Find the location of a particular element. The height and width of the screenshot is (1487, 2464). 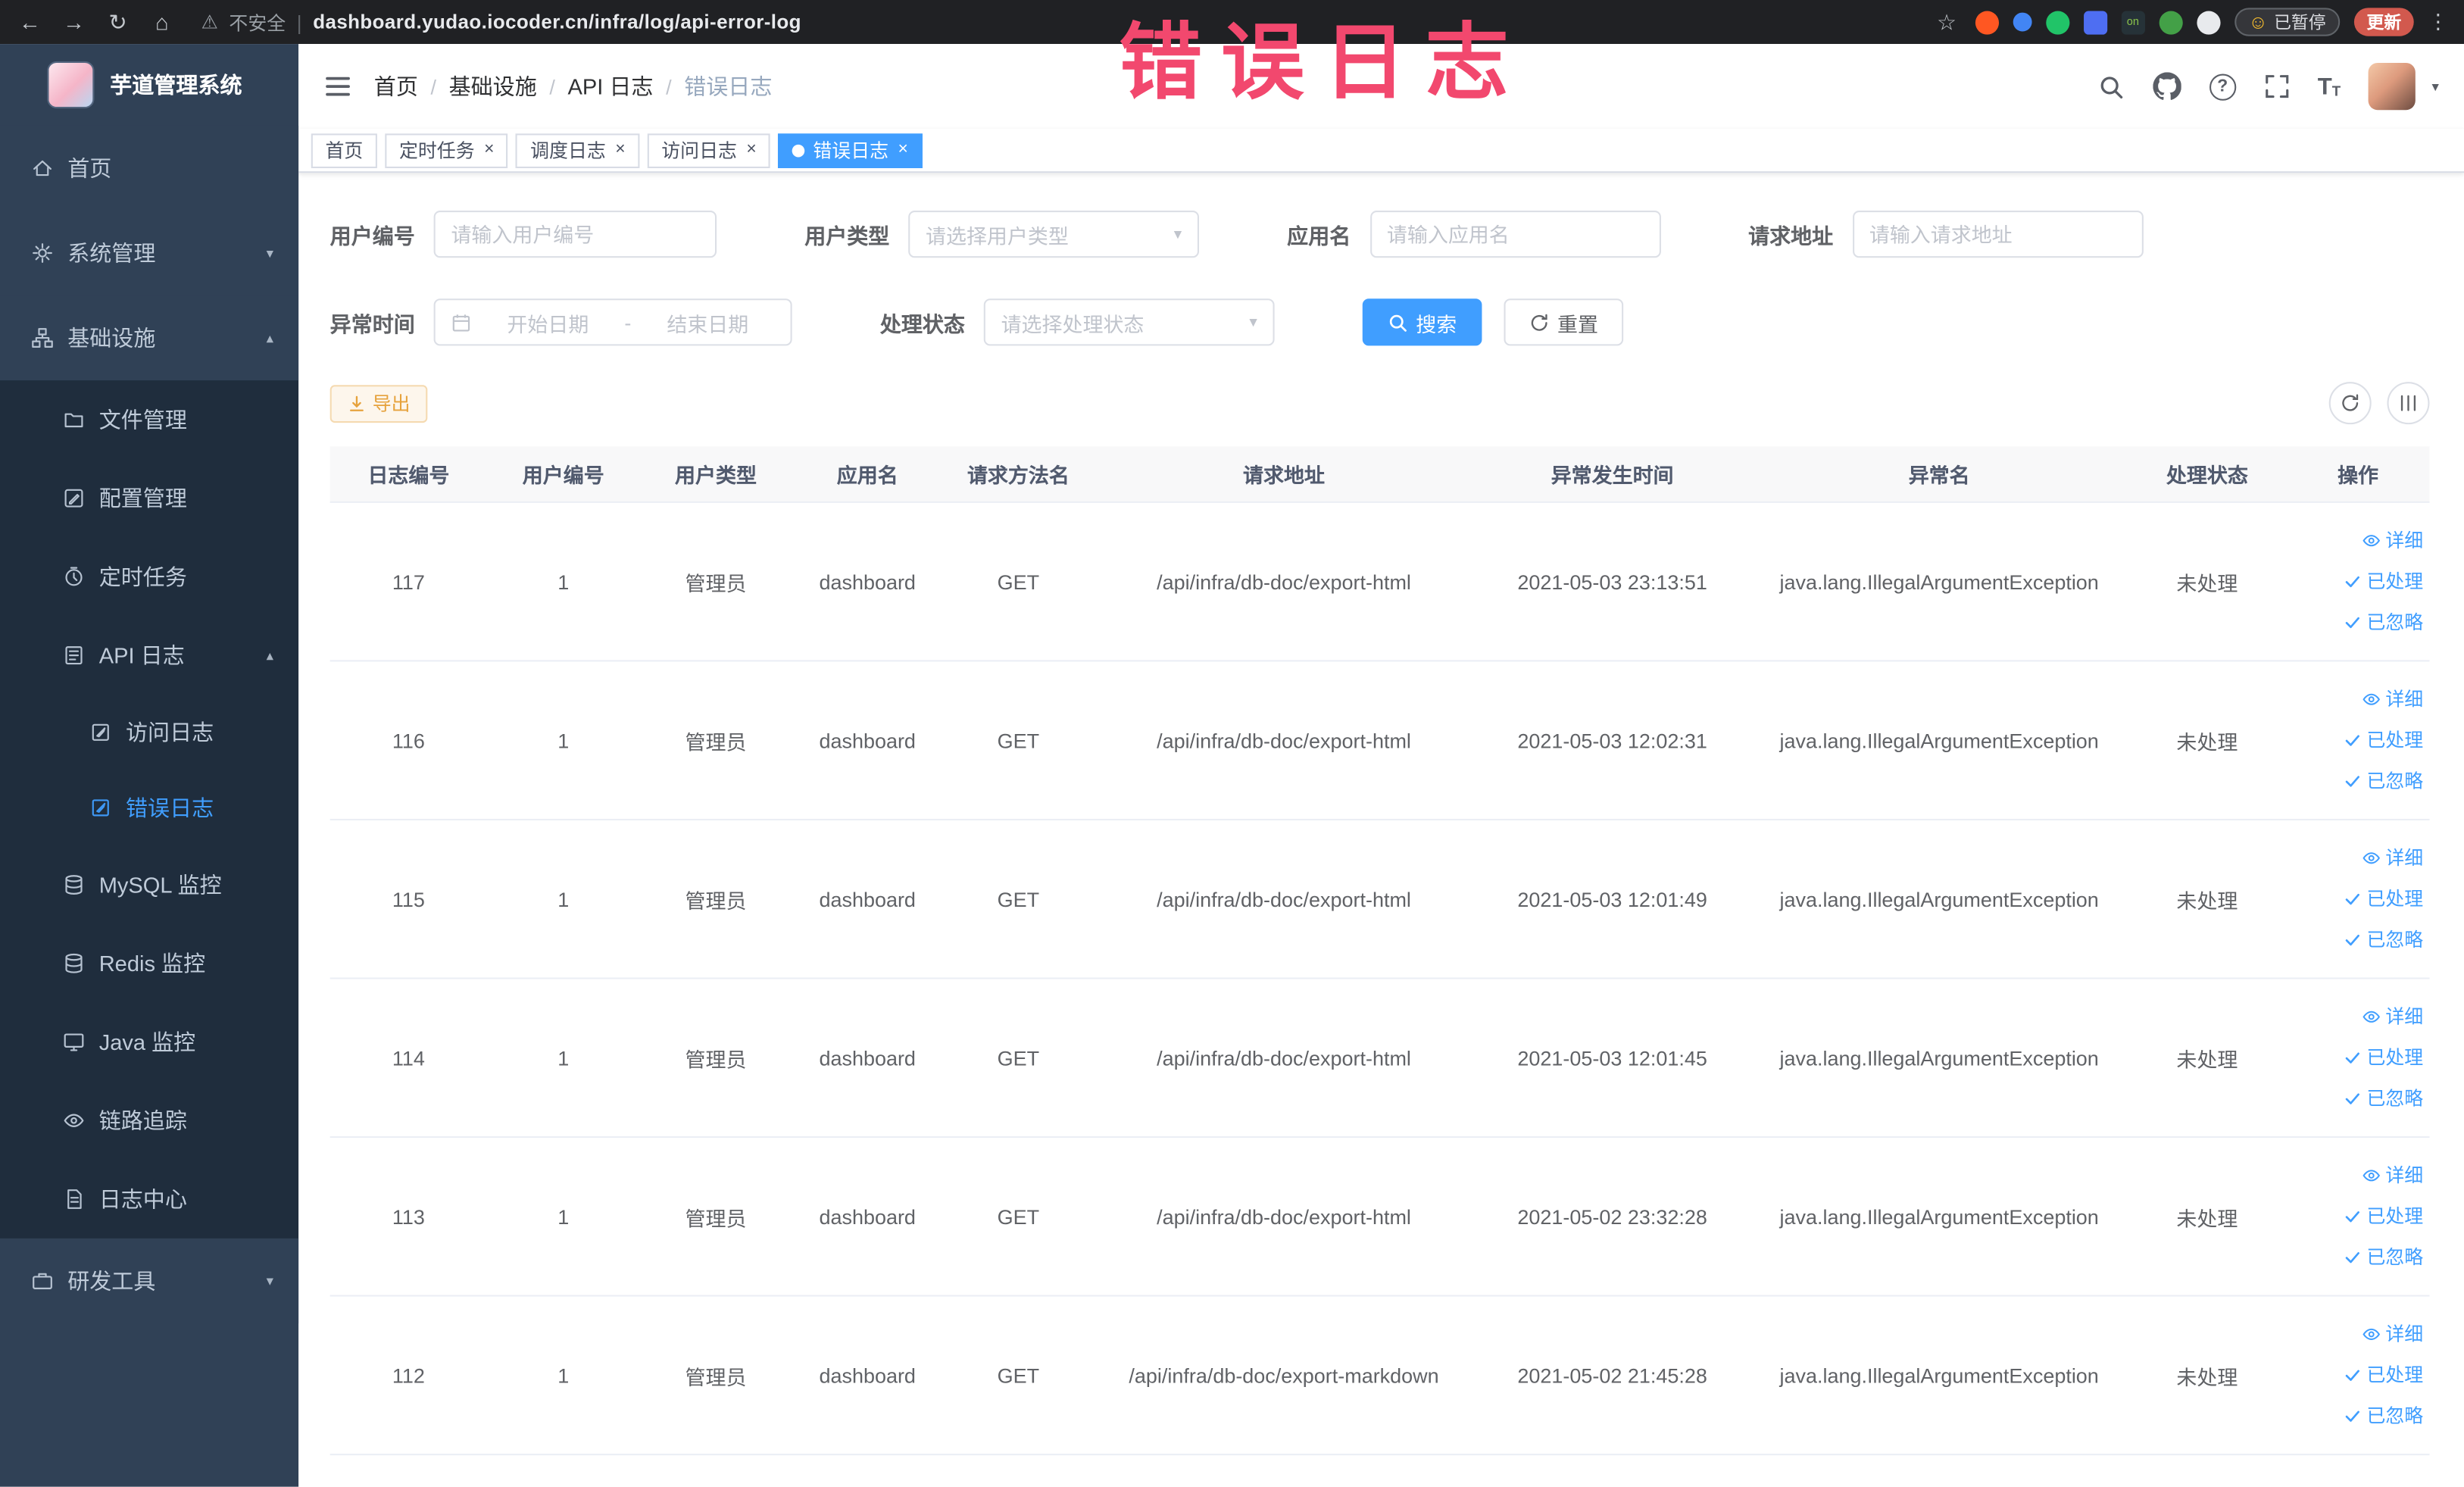

columns-settings-button is located at coordinates (2408, 403).